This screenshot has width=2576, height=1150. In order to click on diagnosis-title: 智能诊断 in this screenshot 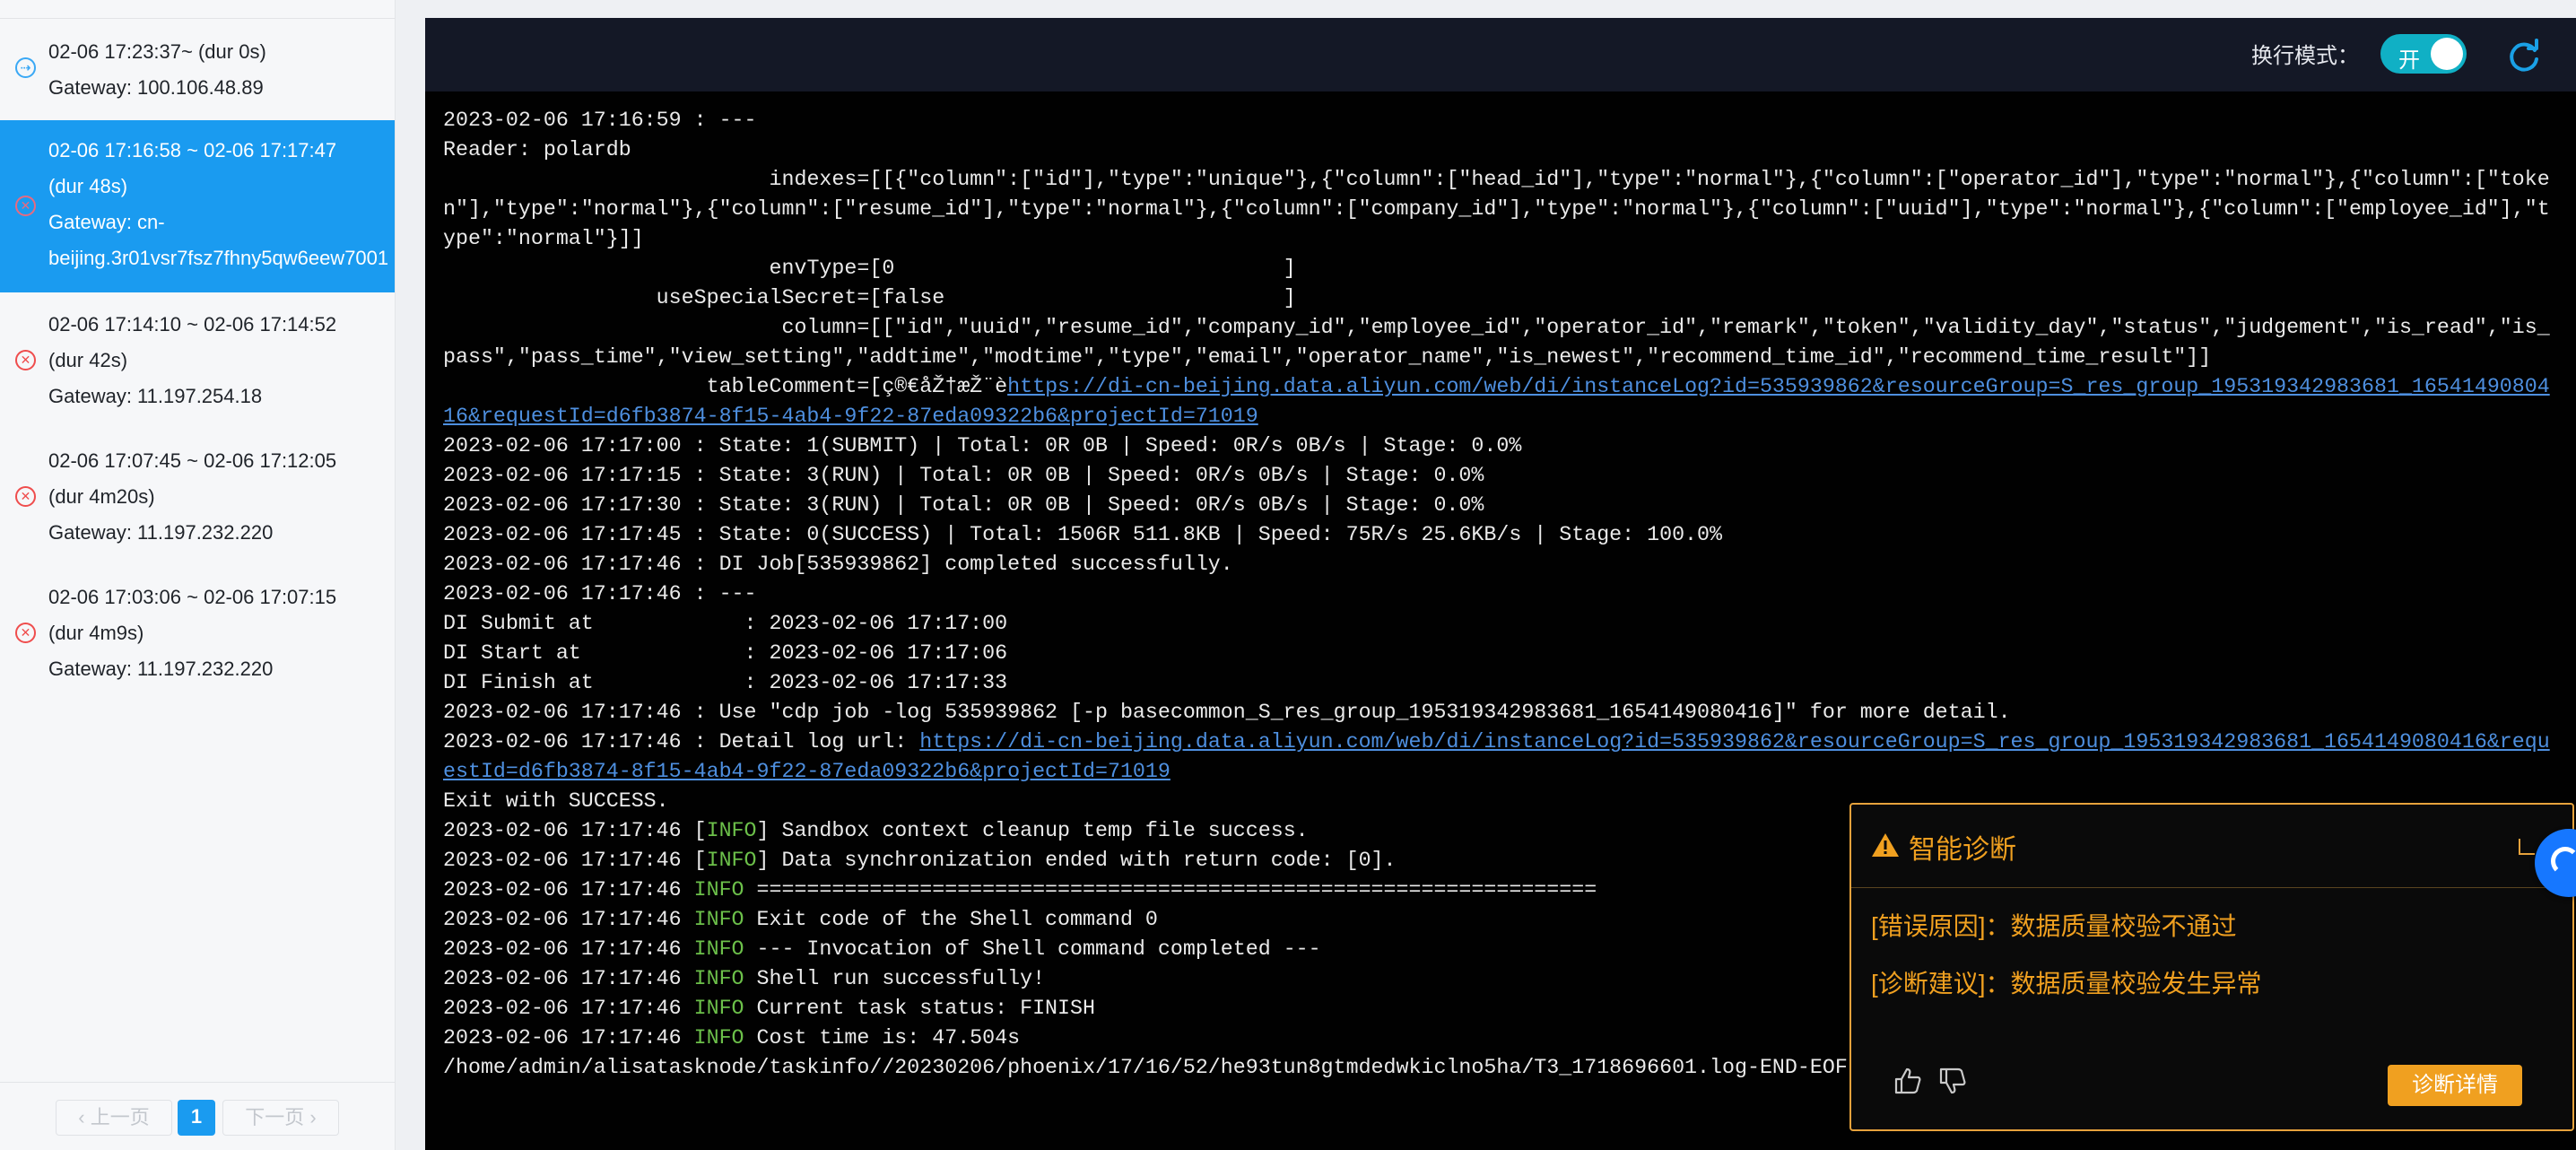, I will do `click(1962, 850)`.